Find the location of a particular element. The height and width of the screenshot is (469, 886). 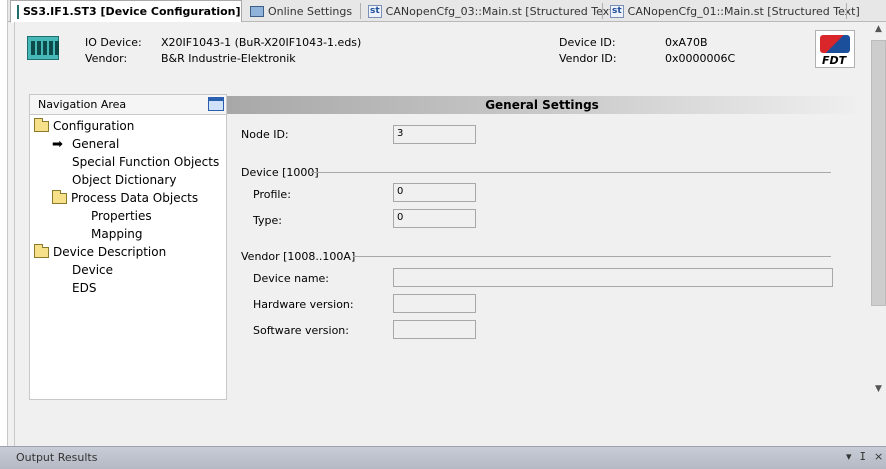

tree-item-device: Device is located at coordinates (92, 270).